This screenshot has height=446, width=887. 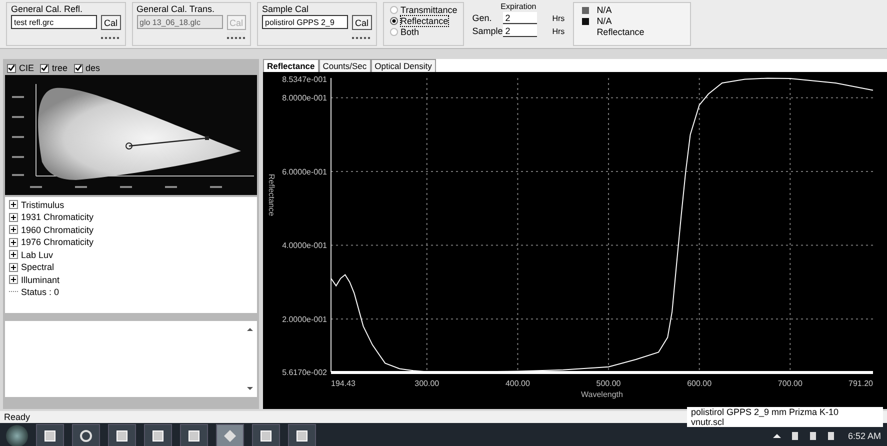 I want to click on axis-tick-label: 2.0000e-001, so click(x=304, y=319).